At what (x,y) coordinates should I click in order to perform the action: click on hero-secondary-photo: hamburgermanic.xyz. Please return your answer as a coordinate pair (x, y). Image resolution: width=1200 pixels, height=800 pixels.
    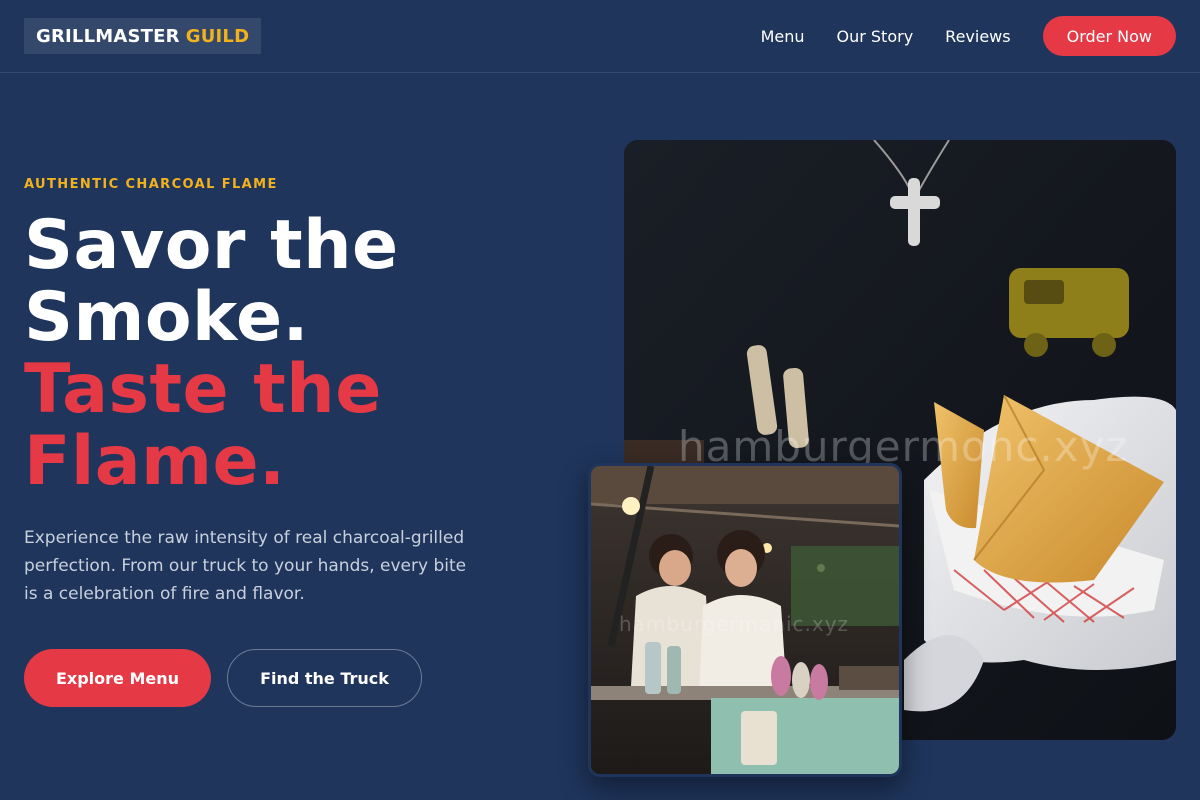
    Looking at the image, I should click on (745, 620).